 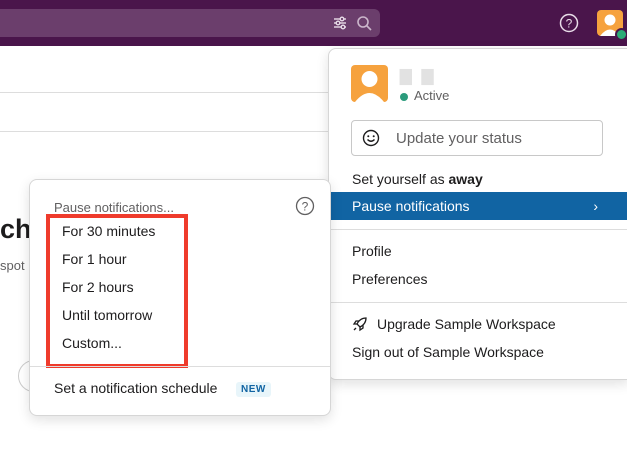 I want to click on channel-description: spot, so click(x=12, y=265).